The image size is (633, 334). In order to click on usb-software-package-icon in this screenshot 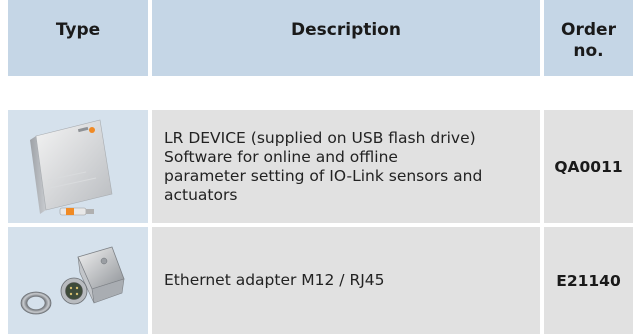, I will do `click(71, 167)`.